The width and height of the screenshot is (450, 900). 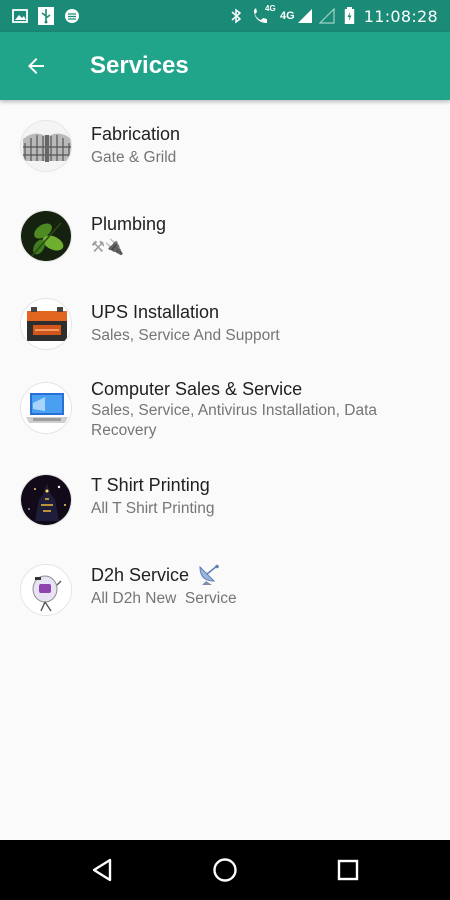 What do you see at coordinates (46, 236) in the screenshot?
I see `plumbing-leaf-image` at bounding box center [46, 236].